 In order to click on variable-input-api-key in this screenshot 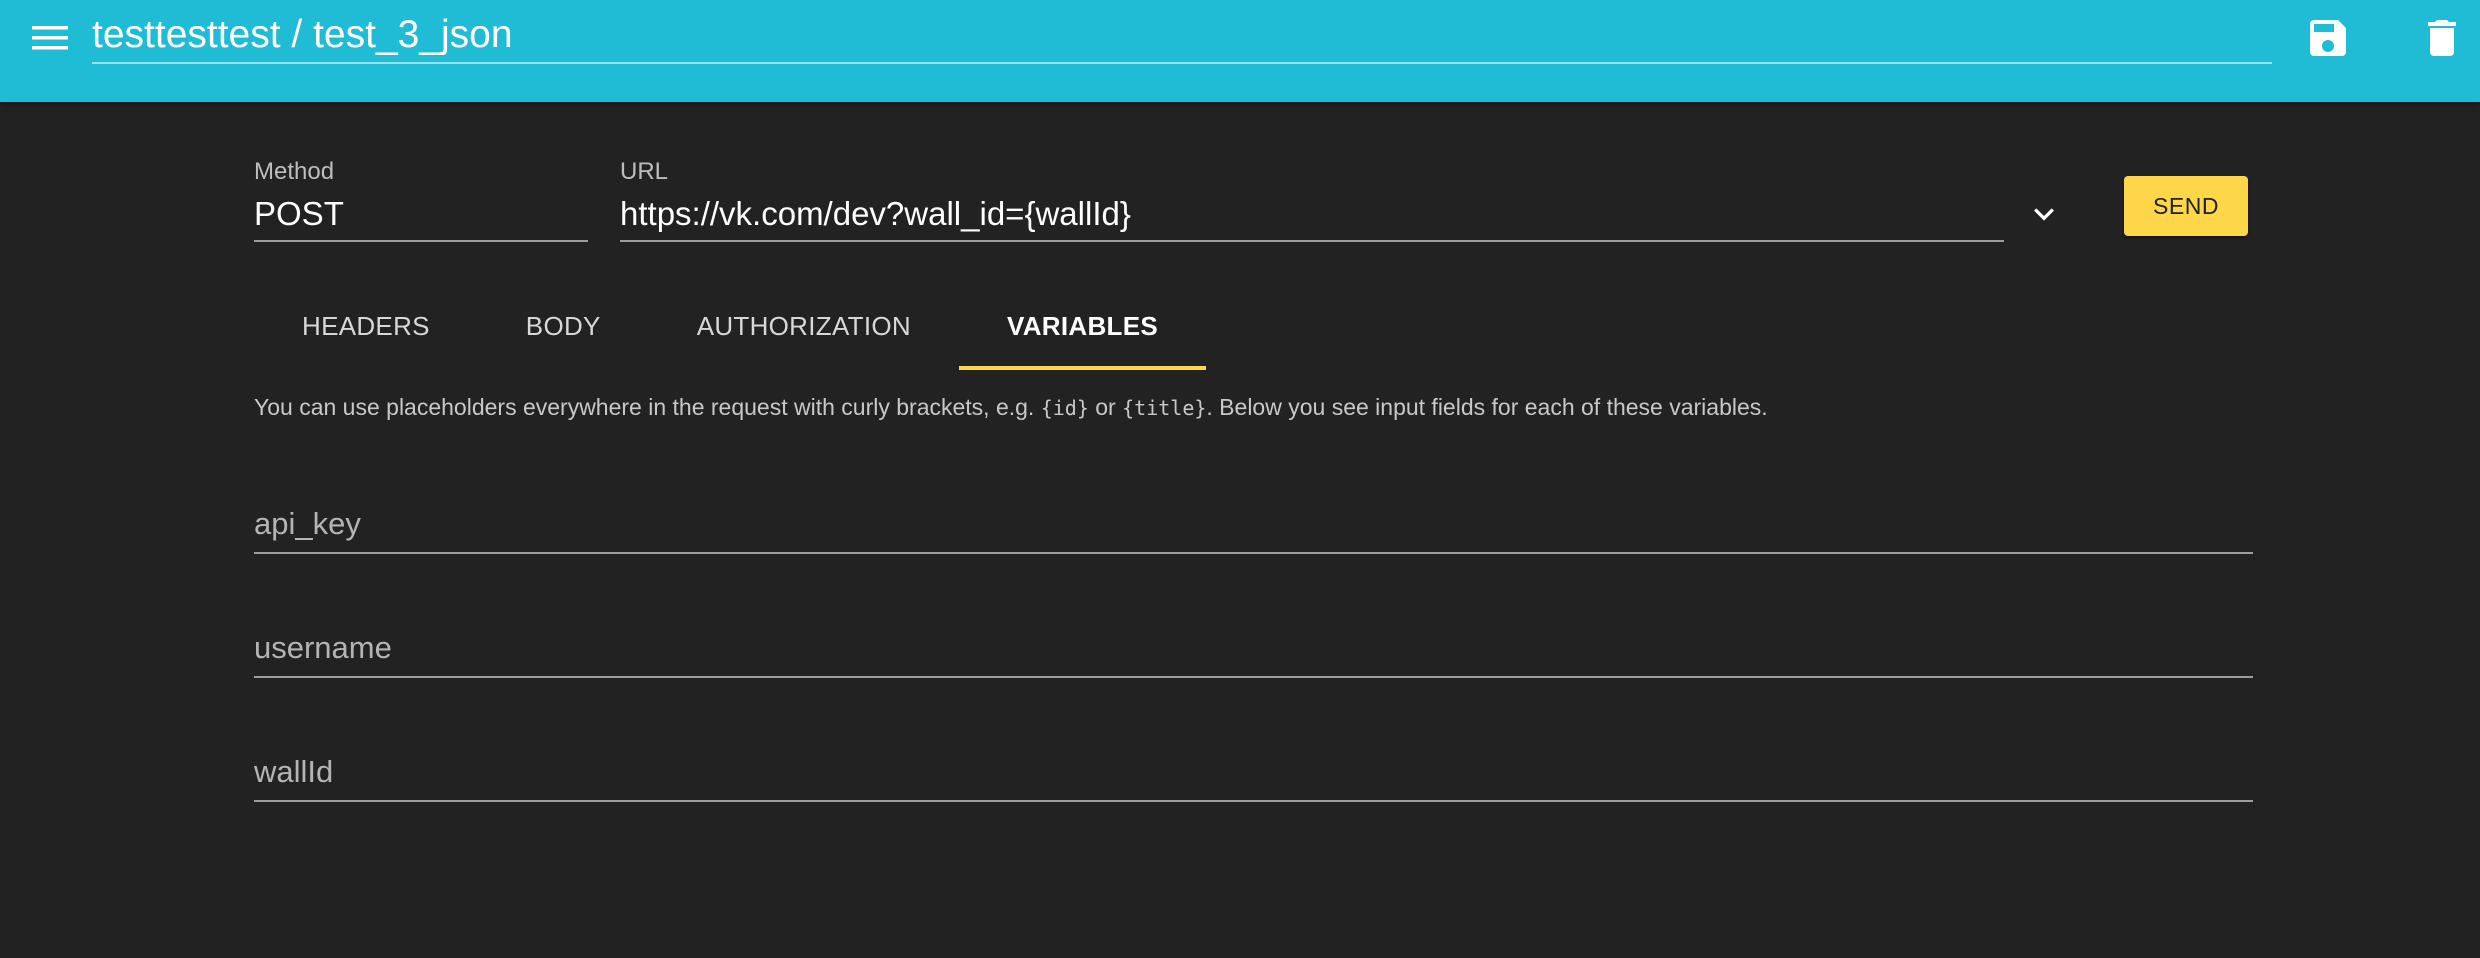, I will do `click(1253, 524)`.